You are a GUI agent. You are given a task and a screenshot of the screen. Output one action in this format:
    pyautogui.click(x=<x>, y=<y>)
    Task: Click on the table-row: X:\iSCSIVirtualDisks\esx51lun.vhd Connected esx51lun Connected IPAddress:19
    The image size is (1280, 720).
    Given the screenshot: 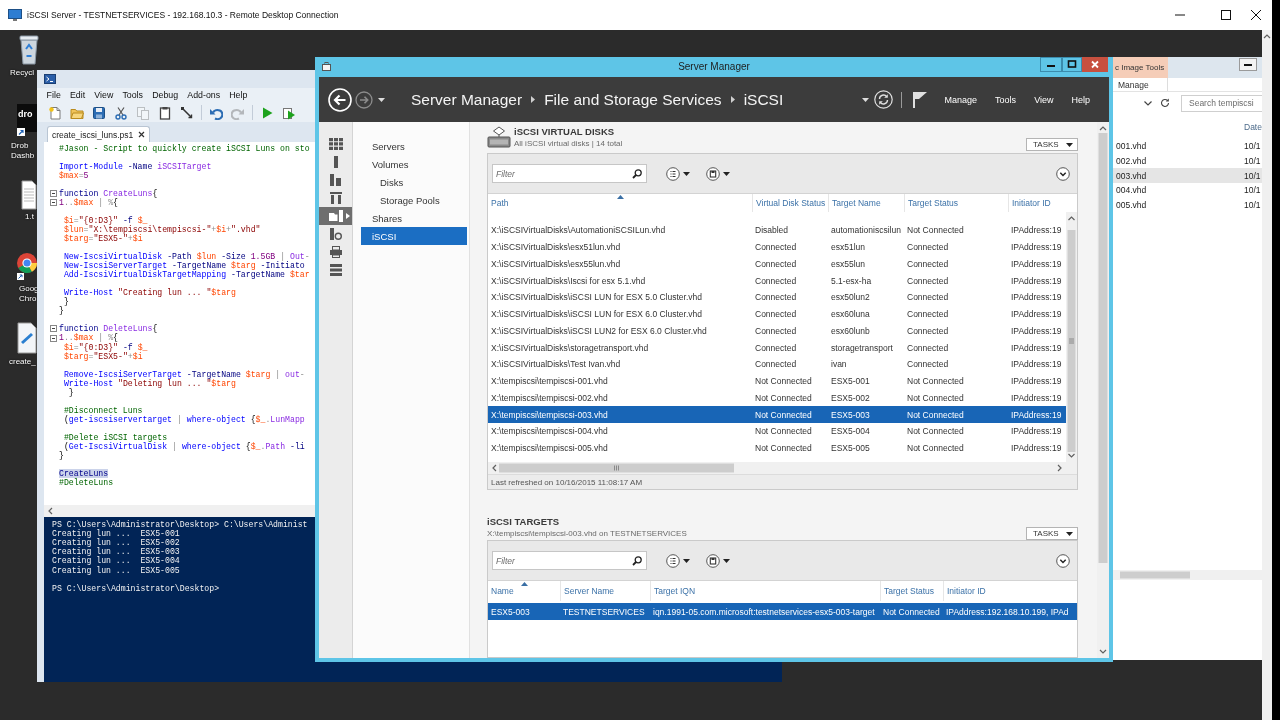 What is the action you would take?
    pyautogui.click(x=777, y=247)
    